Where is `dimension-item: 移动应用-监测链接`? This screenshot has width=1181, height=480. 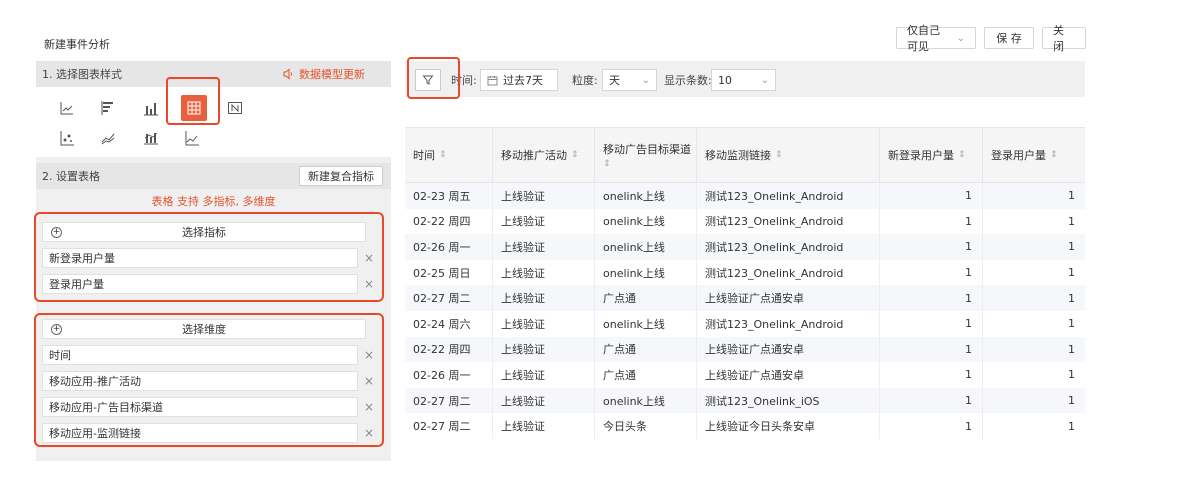
dimension-item: 移动应用-监测链接 is located at coordinates (200, 433).